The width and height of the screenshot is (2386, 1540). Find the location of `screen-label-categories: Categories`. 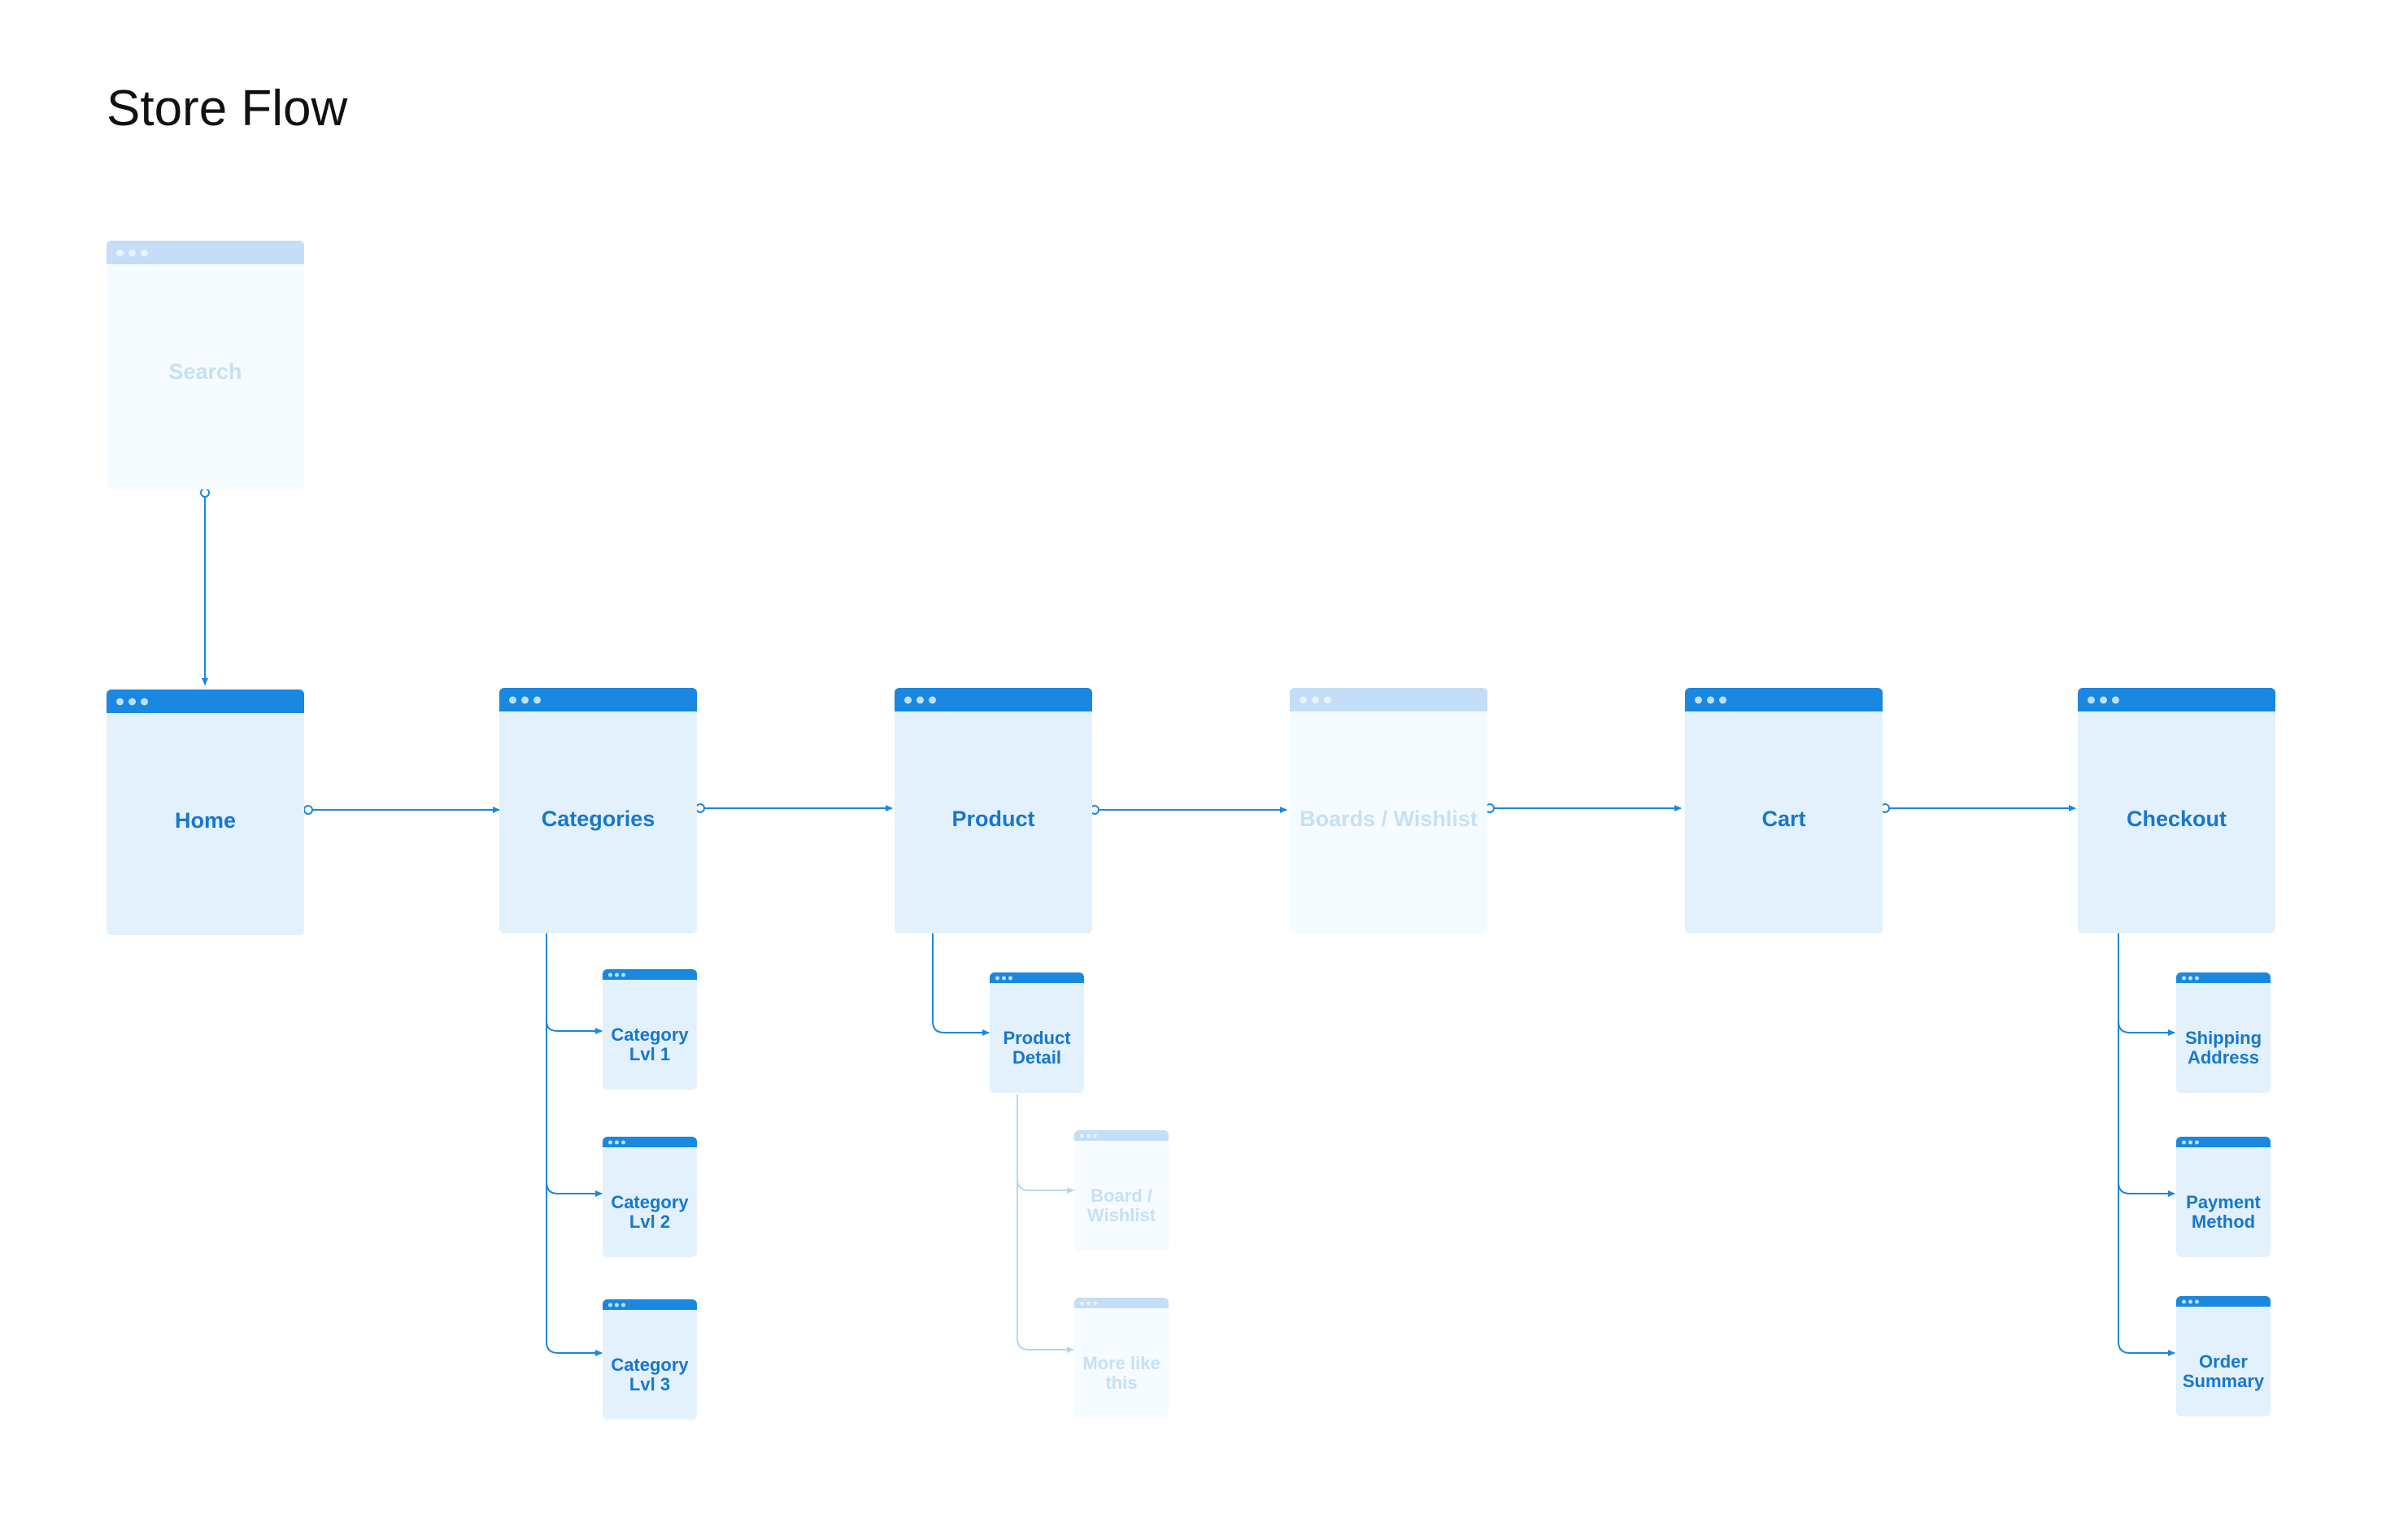

screen-label-categories: Categories is located at coordinates (598, 819).